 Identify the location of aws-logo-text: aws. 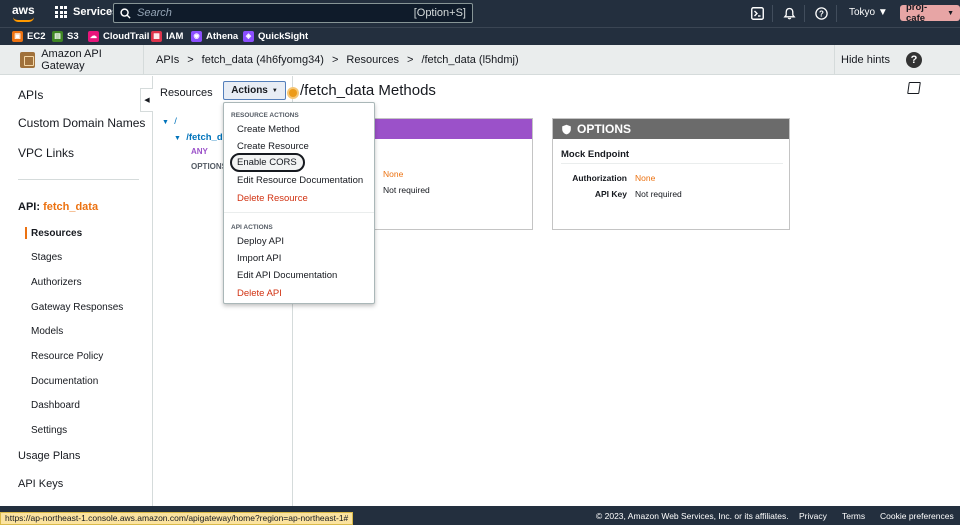
(23, 10).